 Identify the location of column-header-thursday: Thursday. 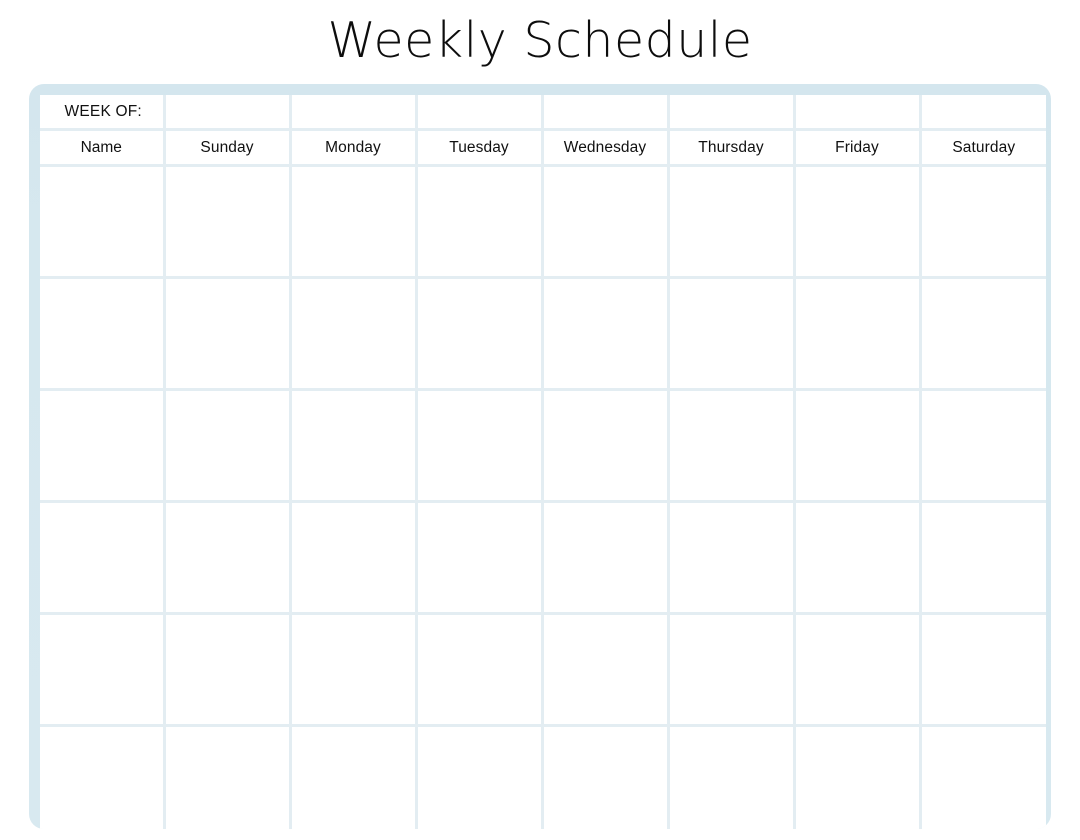
(732, 148).